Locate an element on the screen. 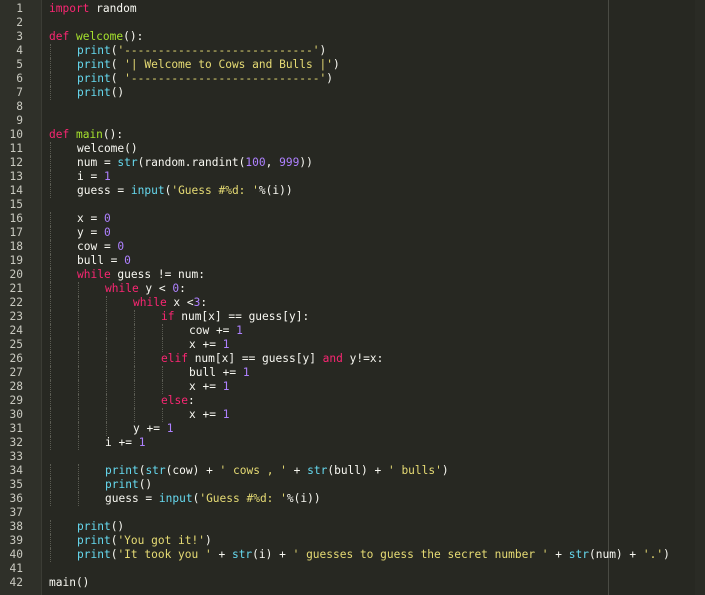 Image resolution: width=705 pixels, height=595 pixels. code-text: main() is located at coordinates (69, 583).